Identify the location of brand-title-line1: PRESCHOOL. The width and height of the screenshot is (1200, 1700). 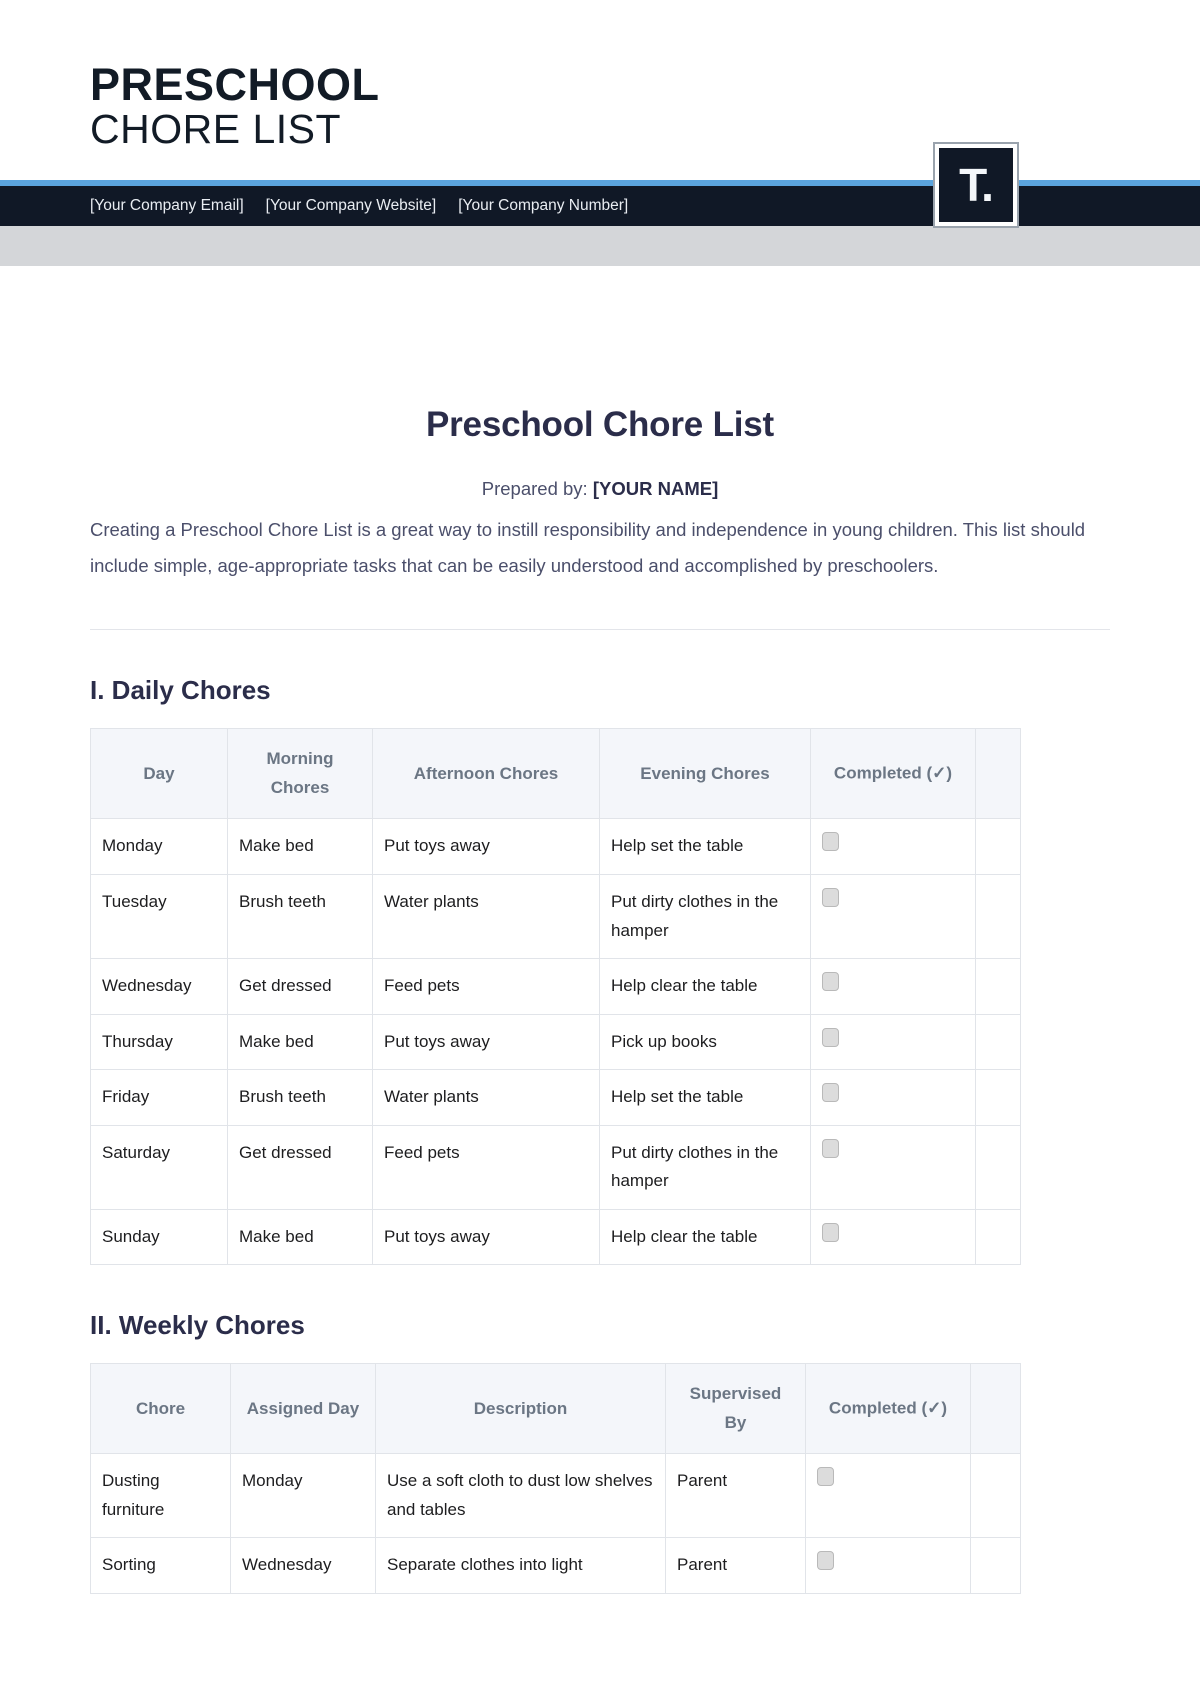
(235, 84).